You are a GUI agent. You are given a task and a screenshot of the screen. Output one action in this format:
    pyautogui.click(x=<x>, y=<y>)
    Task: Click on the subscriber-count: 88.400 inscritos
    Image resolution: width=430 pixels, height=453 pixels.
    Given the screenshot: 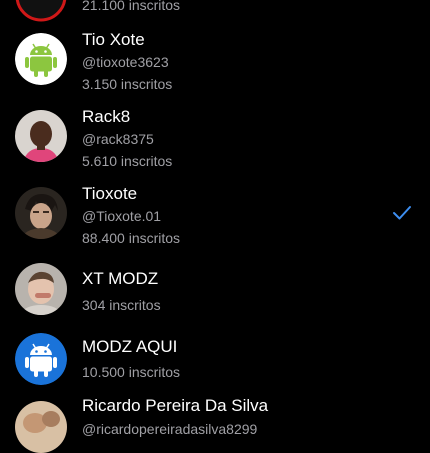 What is the action you would take?
    pyautogui.click(x=131, y=238)
    